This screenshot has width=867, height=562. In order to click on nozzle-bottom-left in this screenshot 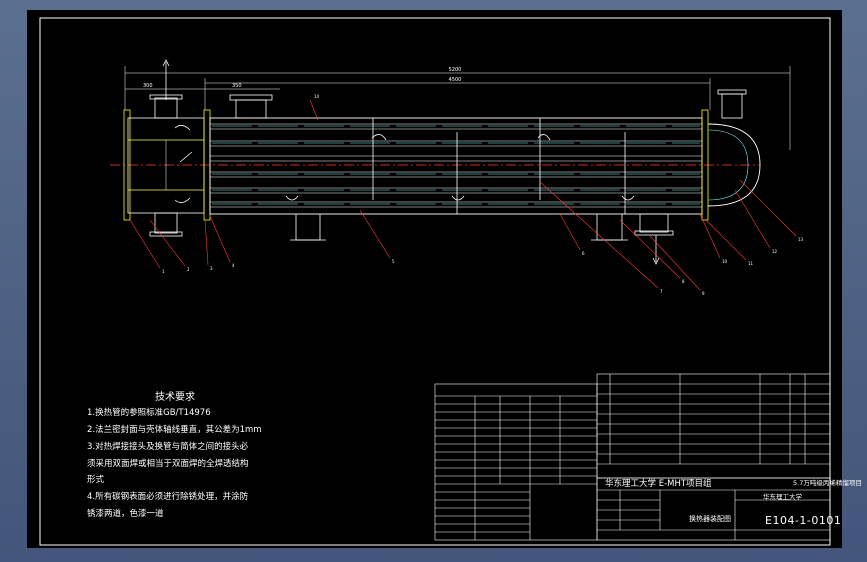, I will do `click(166, 224)`.